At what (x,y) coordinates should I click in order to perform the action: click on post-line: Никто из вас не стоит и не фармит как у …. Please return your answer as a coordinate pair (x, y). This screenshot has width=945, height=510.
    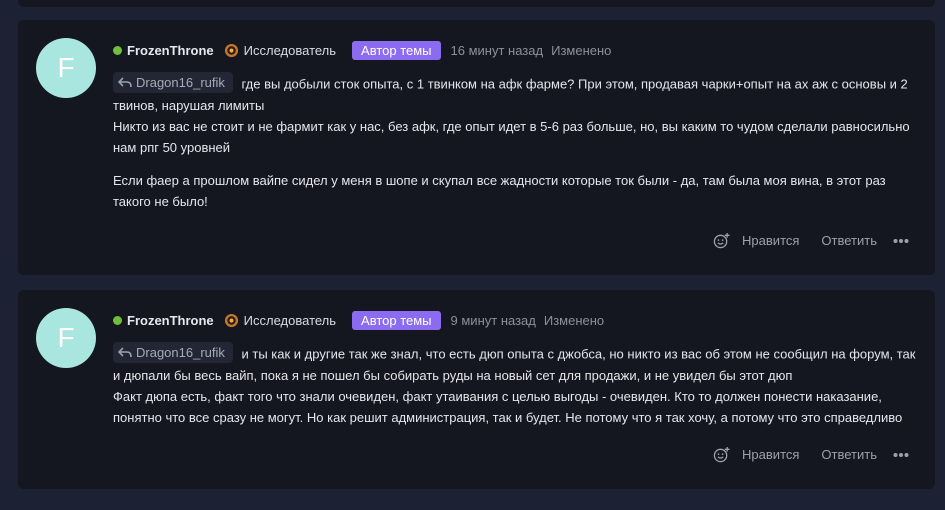
    Looking at the image, I should click on (511, 136).